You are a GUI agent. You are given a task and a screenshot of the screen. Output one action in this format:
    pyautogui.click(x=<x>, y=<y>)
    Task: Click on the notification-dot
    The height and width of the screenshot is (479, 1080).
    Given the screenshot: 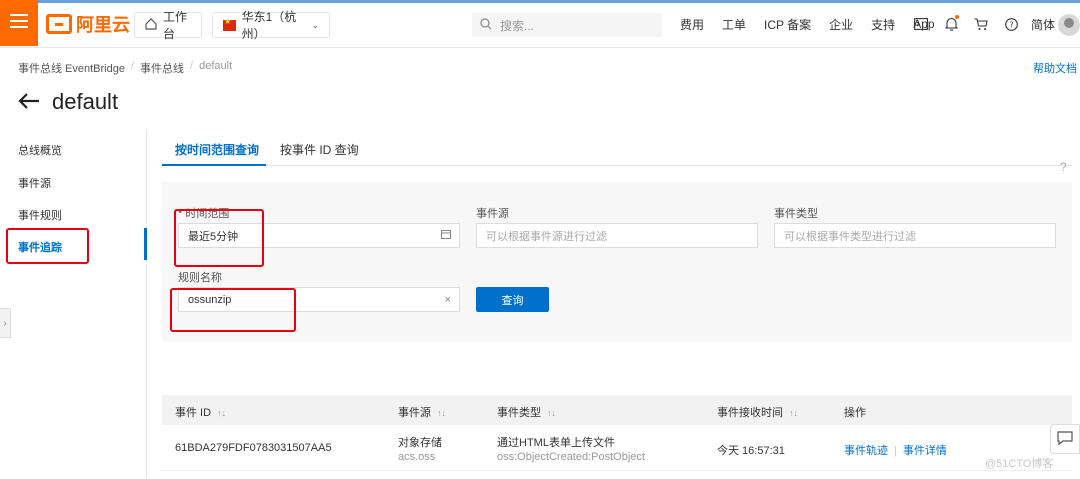 What is the action you would take?
    pyautogui.click(x=957, y=17)
    